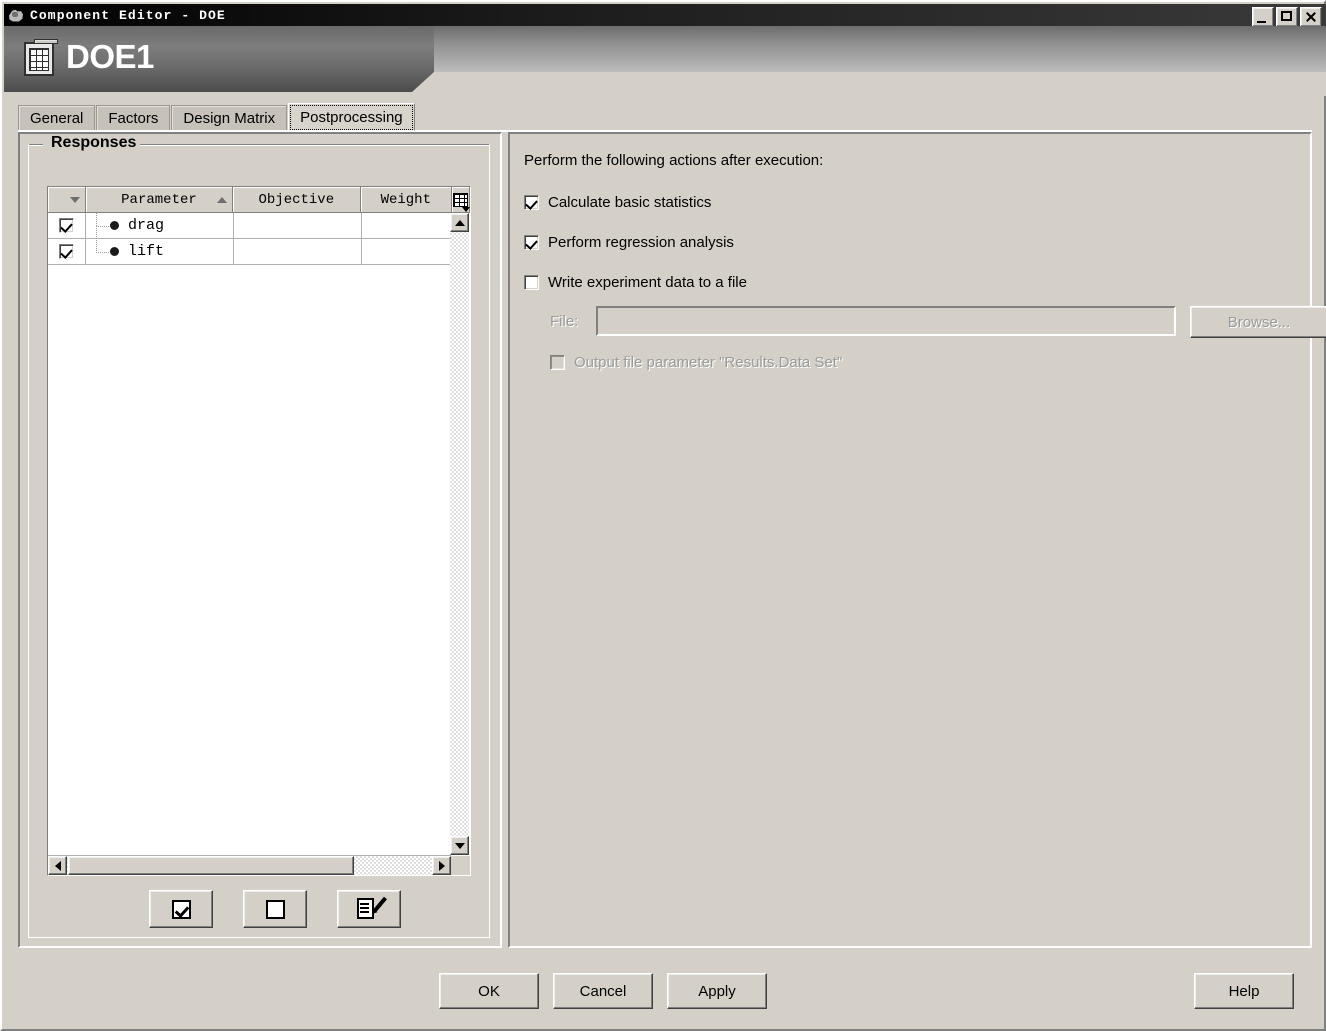  I want to click on tab-label: General, so click(57, 118).